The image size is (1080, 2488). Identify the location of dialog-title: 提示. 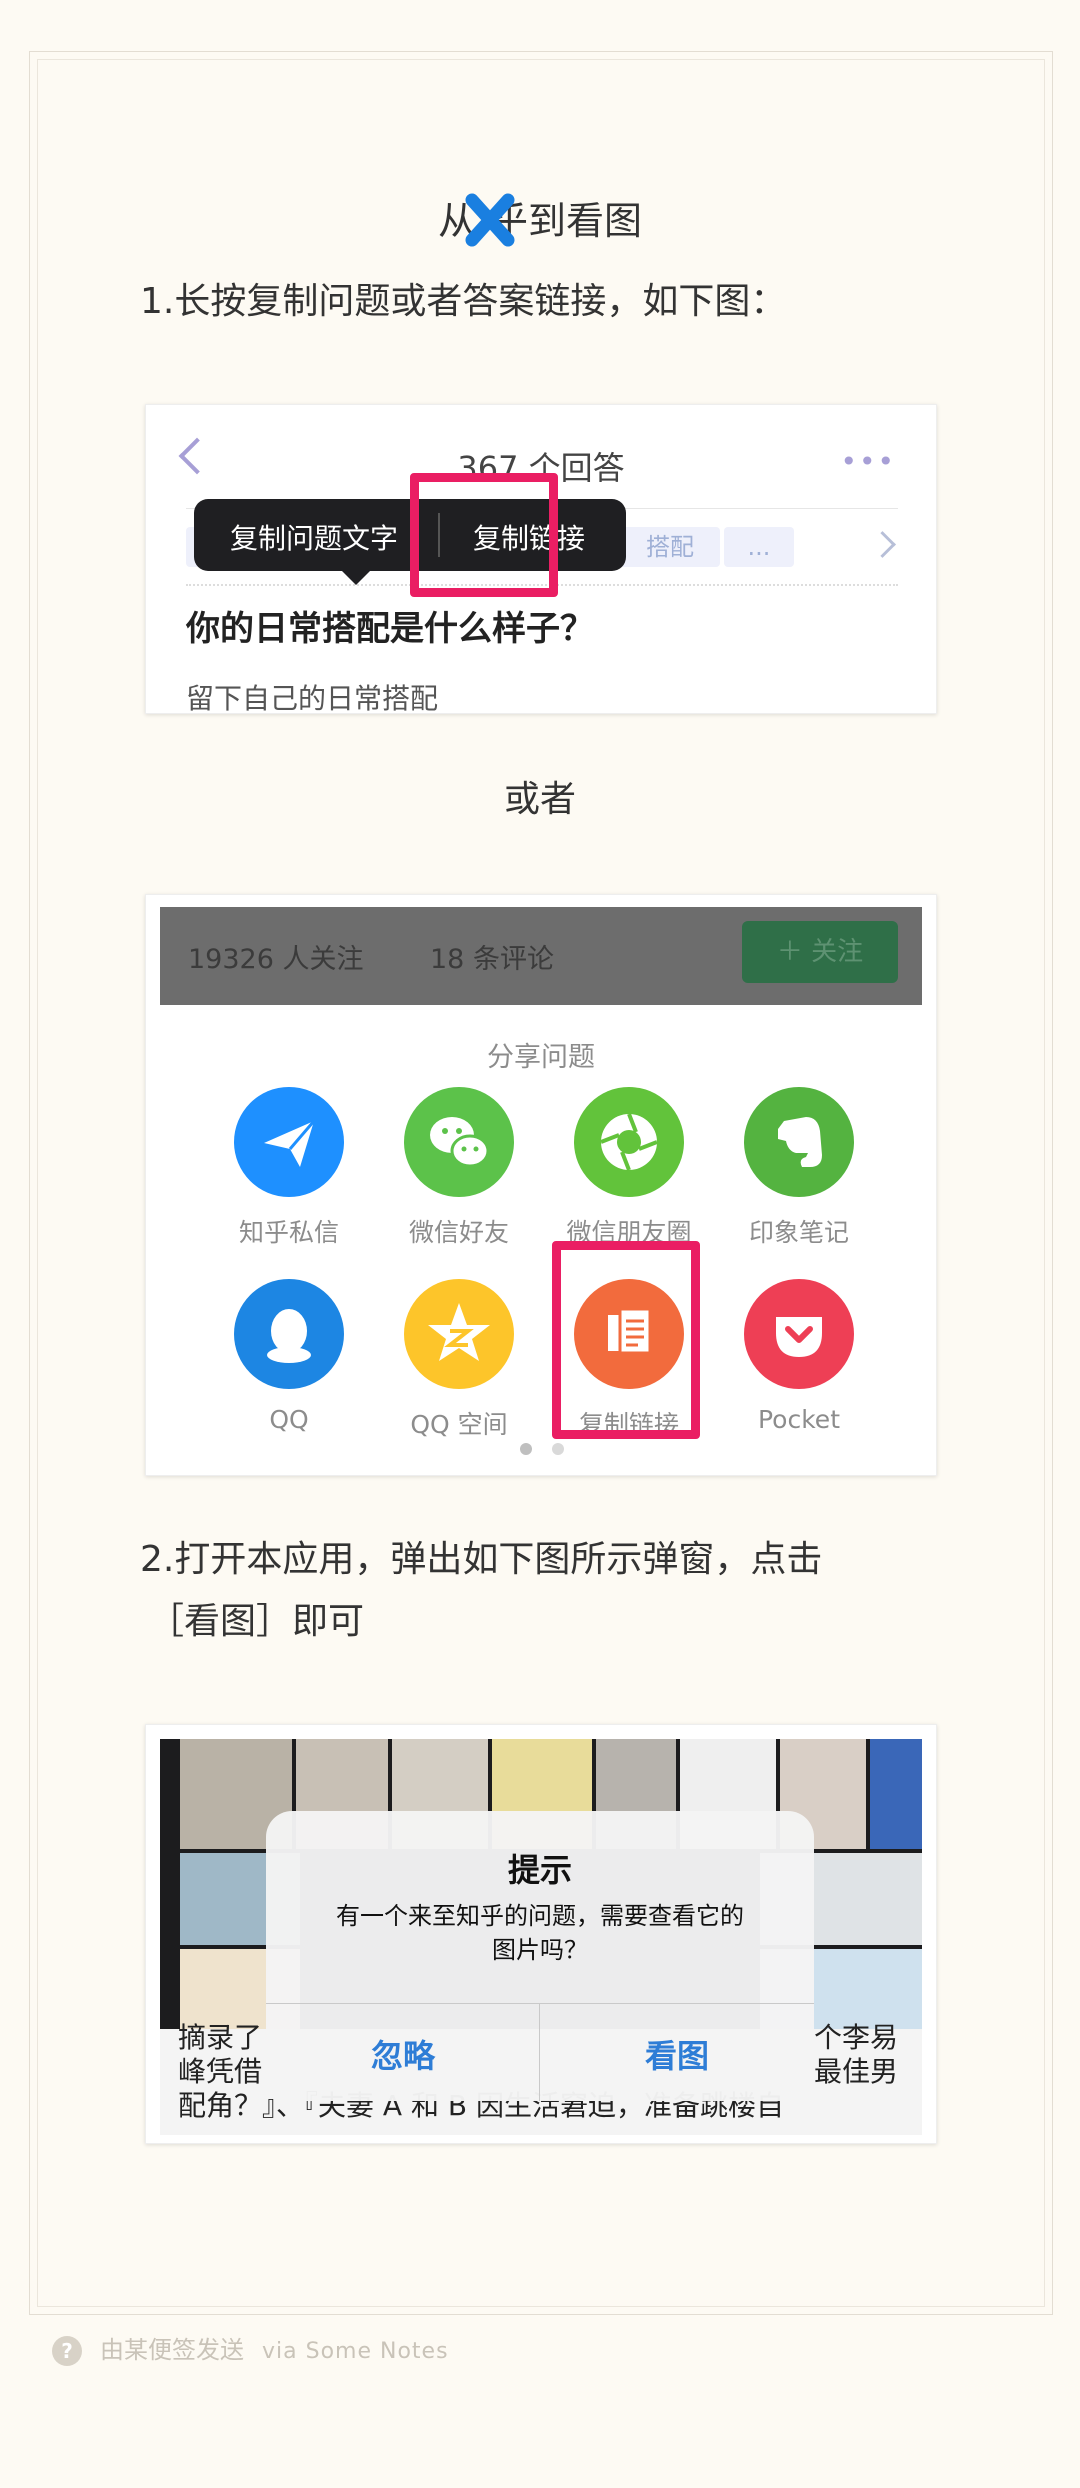
(539, 1870).